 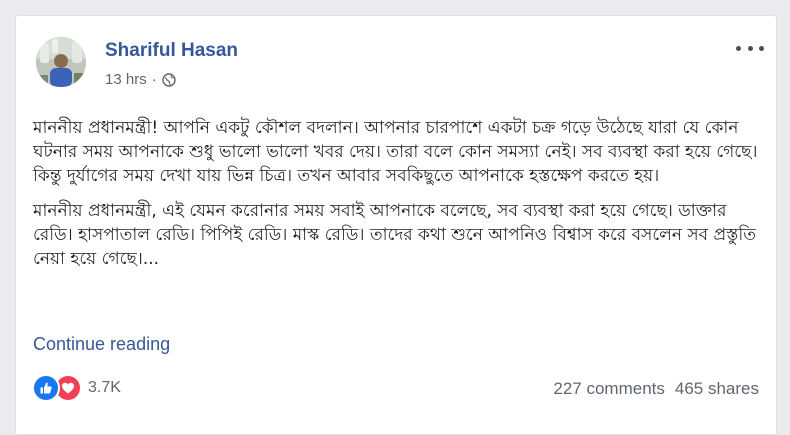 I want to click on avatar, so click(x=61, y=62).